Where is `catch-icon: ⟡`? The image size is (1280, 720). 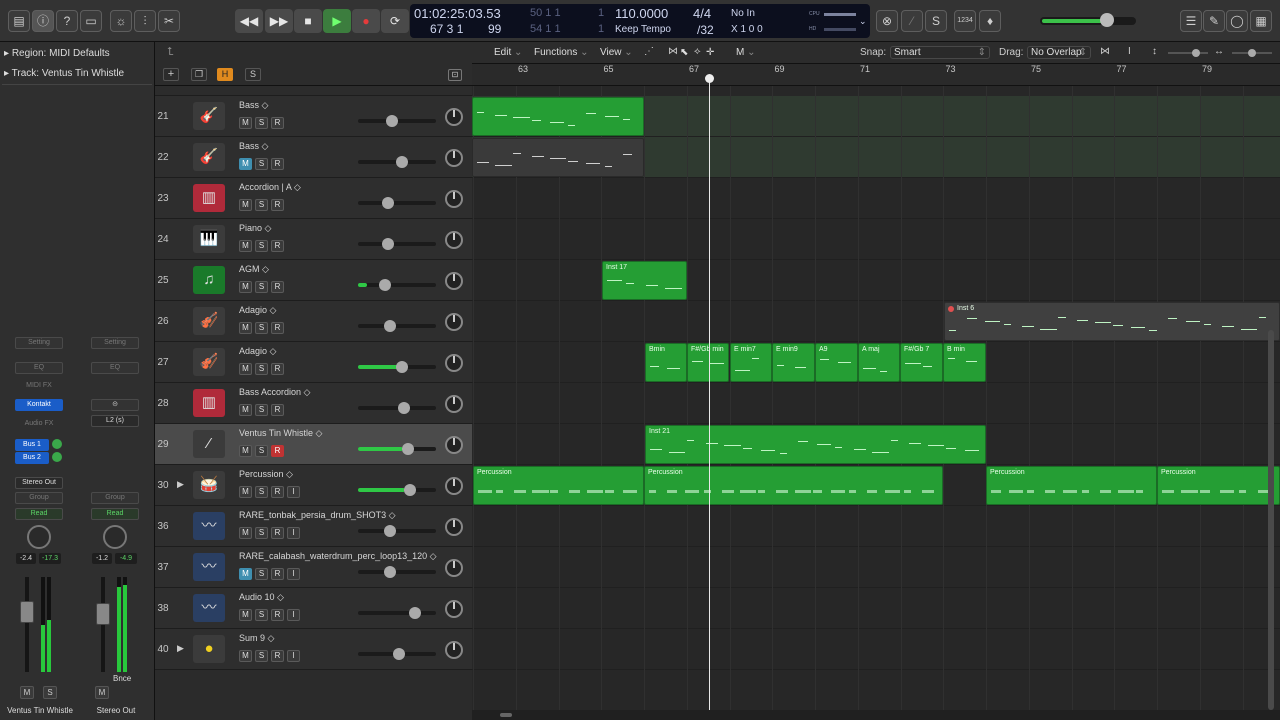 catch-icon: ⟡ is located at coordinates (697, 51).